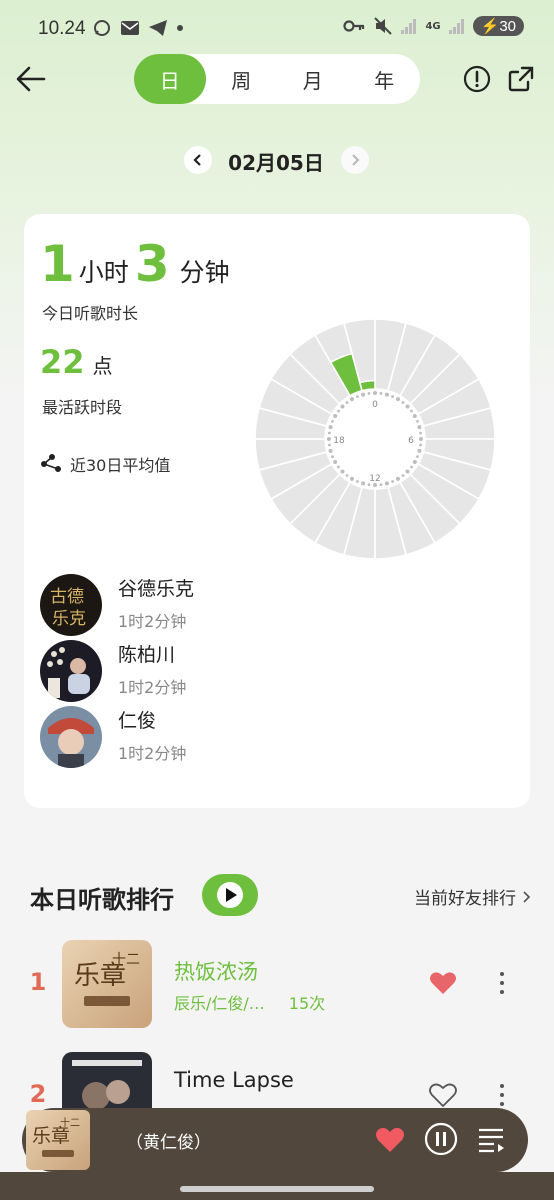  I want to click on tab-2: 月, so click(313, 79).